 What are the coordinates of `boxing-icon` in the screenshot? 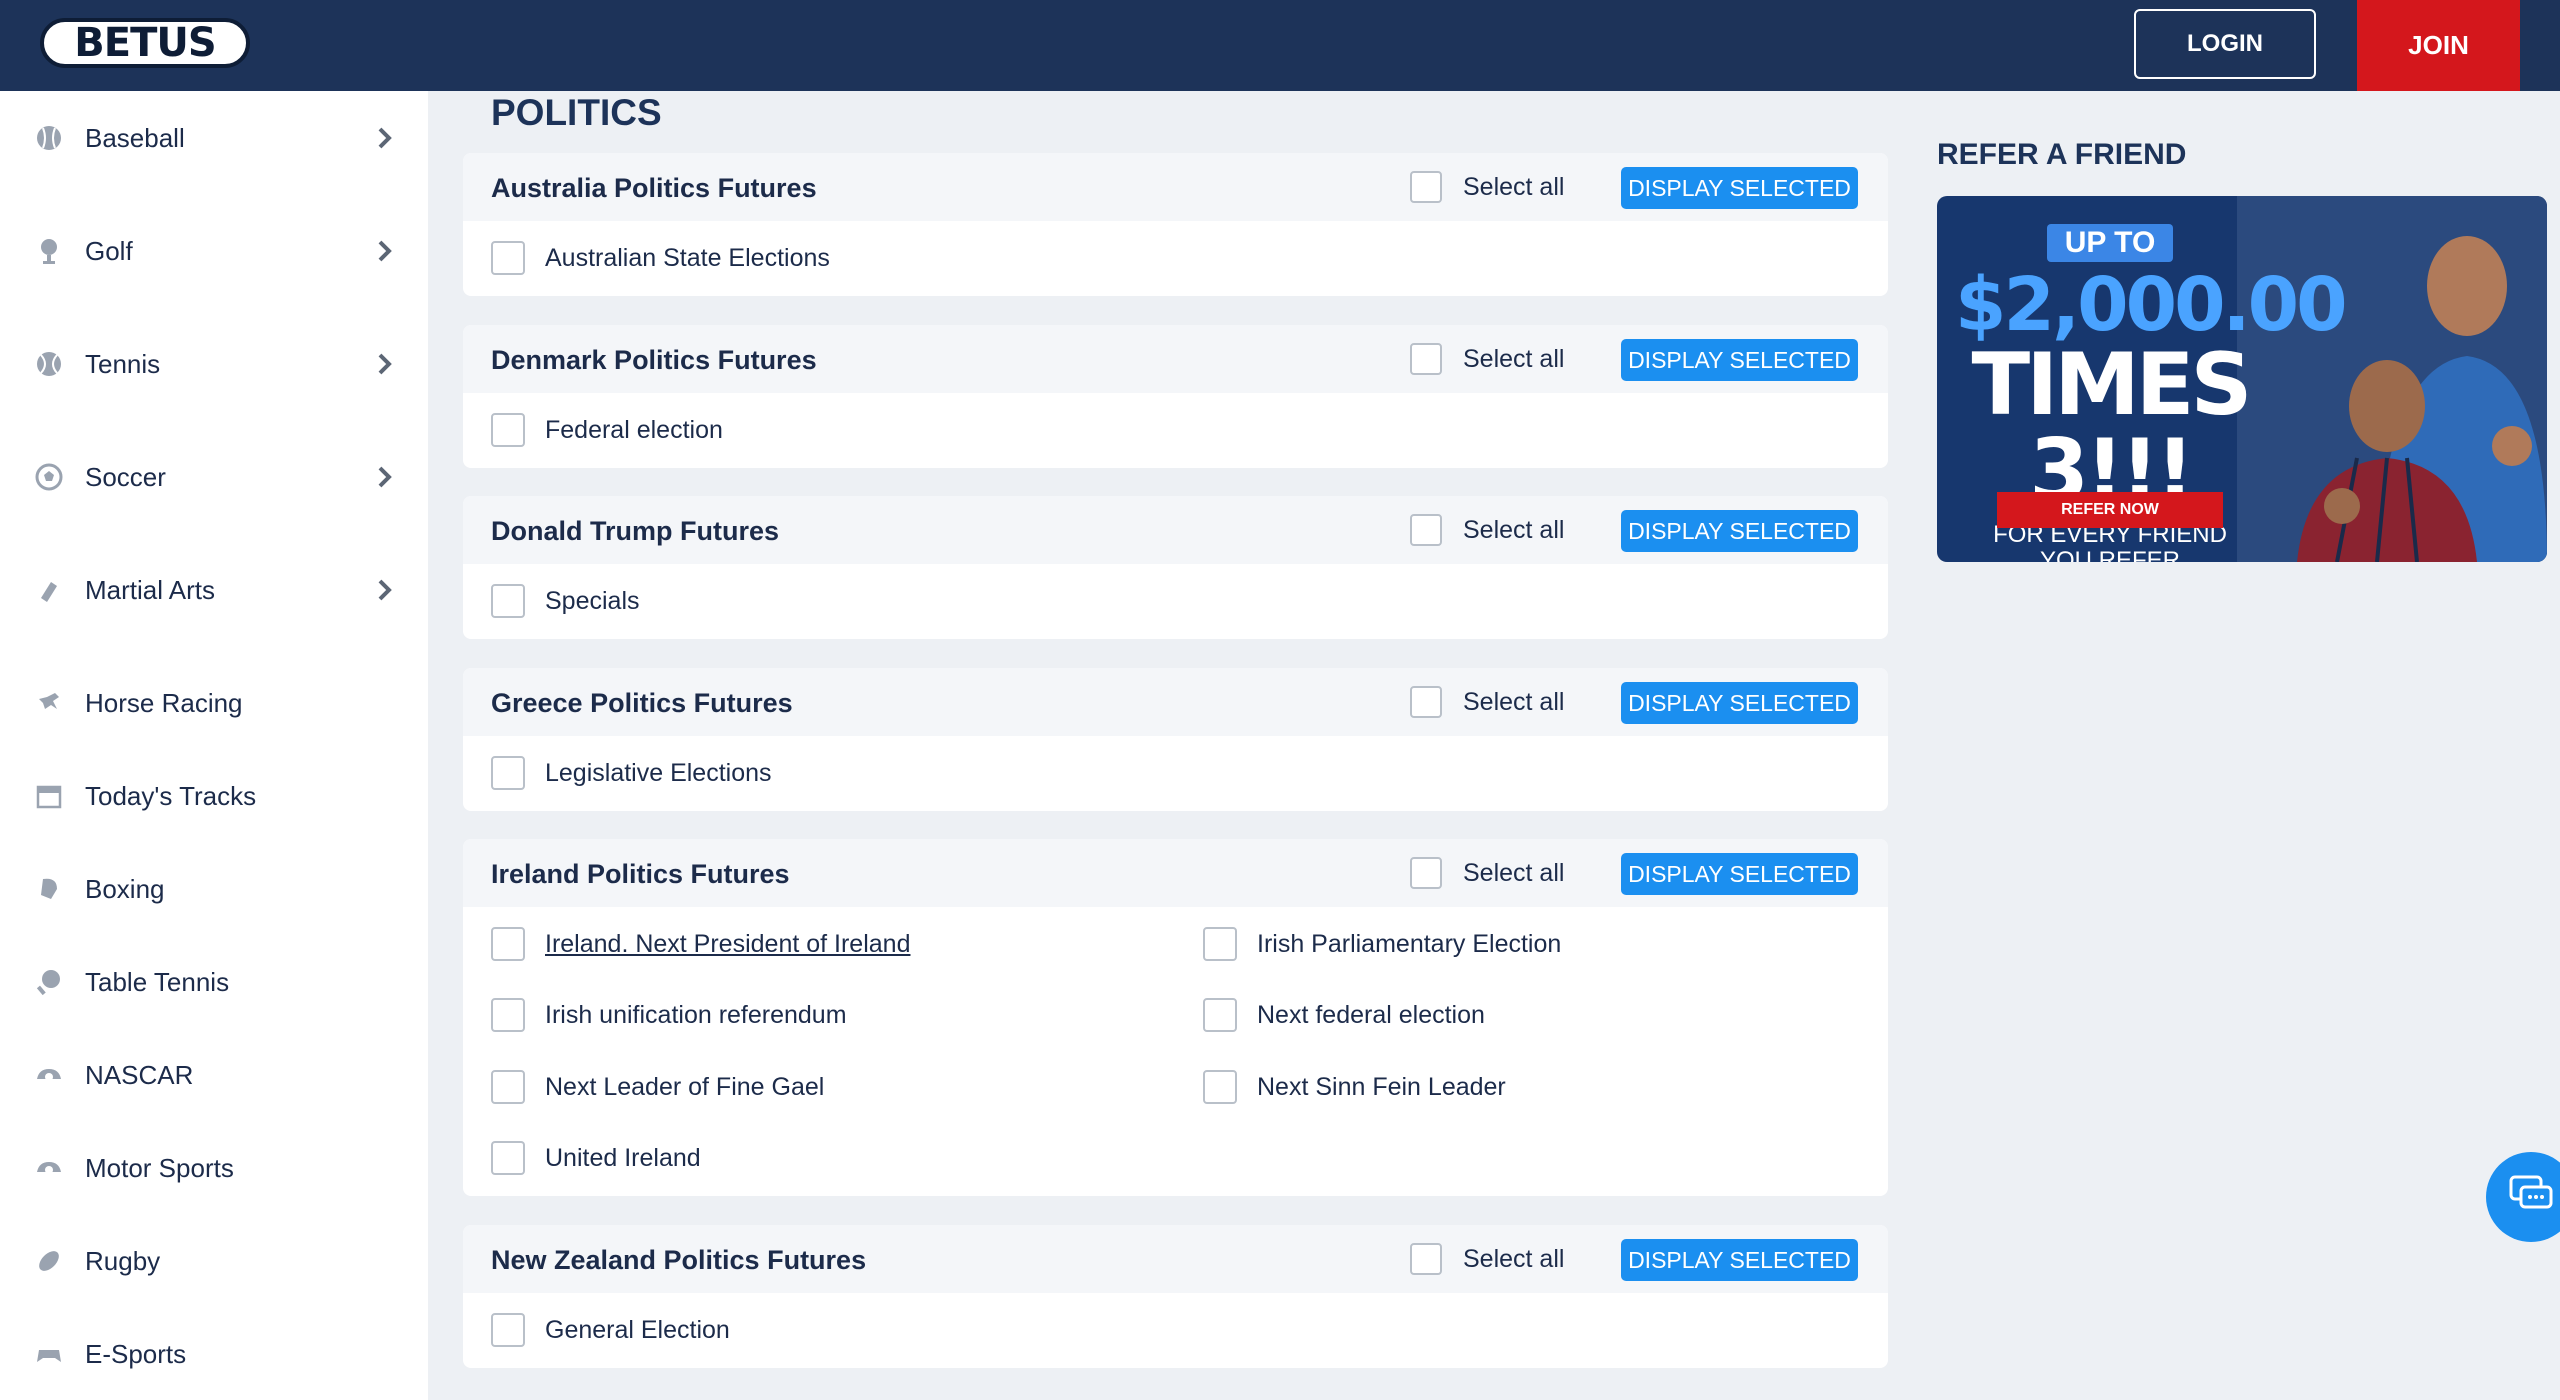 It's located at (49, 889).